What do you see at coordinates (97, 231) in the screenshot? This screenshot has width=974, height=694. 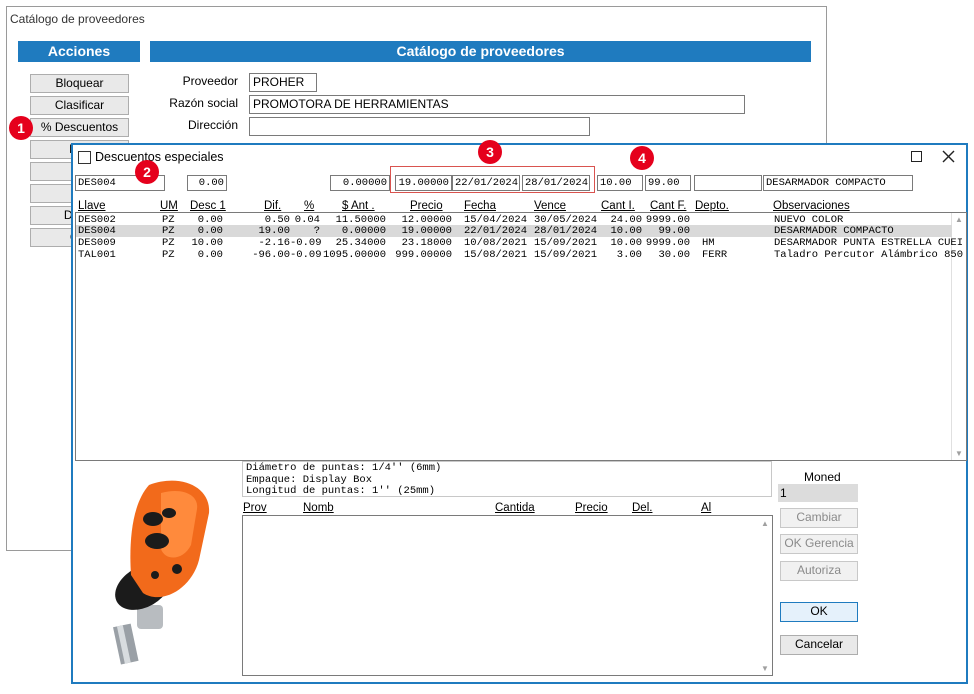 I see `cell-llave: DES004` at bounding box center [97, 231].